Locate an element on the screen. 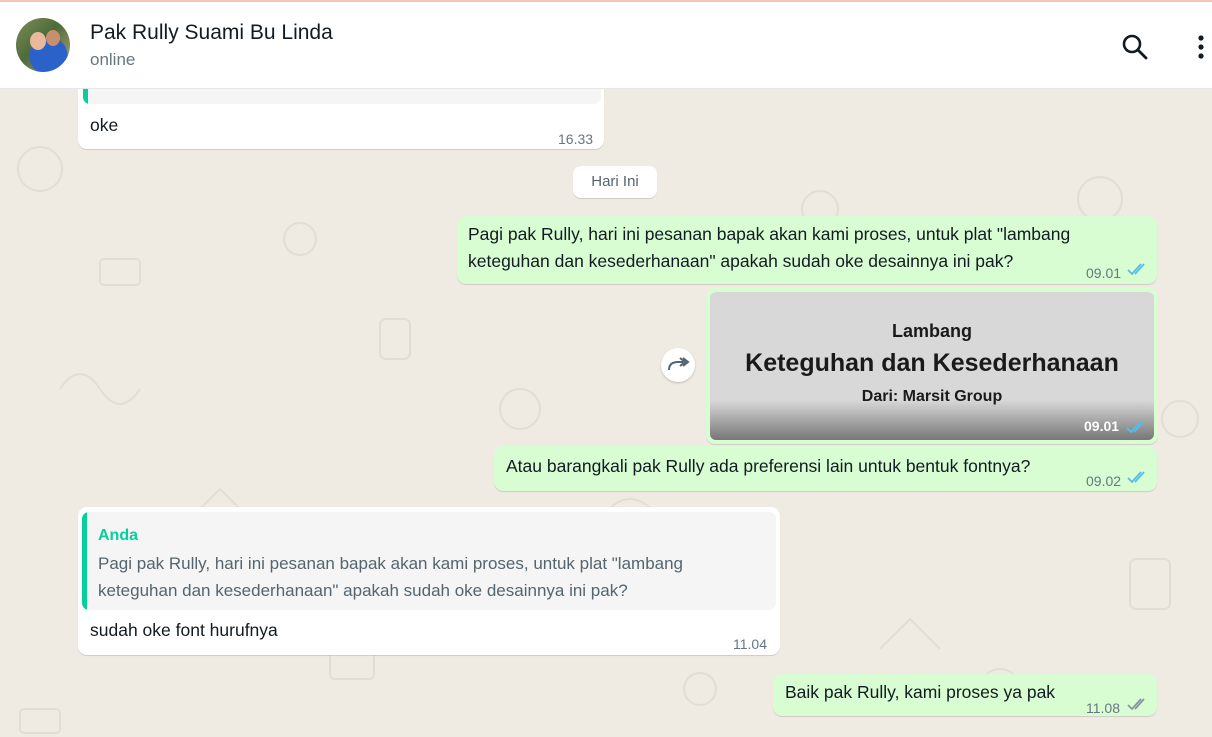  quote-author: Anda is located at coordinates (118, 535).